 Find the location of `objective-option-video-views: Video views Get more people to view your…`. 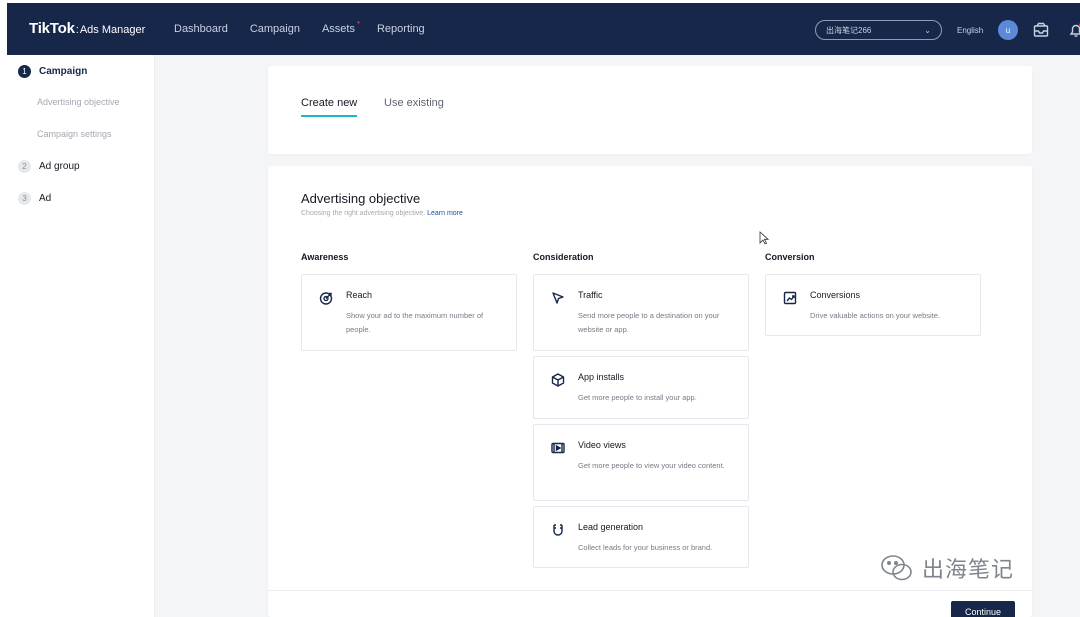

objective-option-video-views: Video views Get more people to view your… is located at coordinates (641, 462).